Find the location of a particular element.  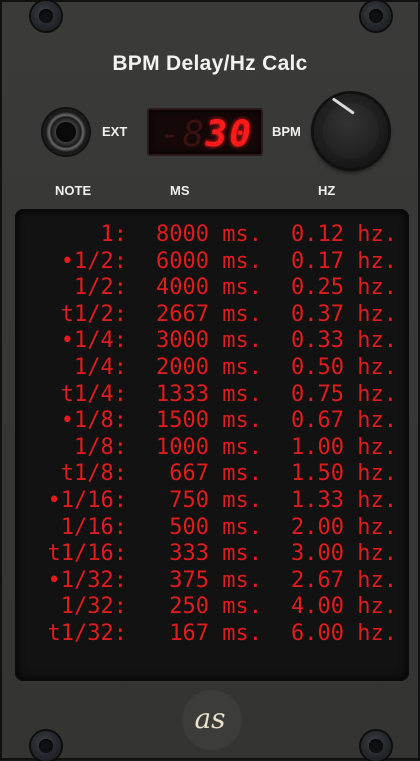

note-cell: 1/2: is located at coordinates (100, 288).